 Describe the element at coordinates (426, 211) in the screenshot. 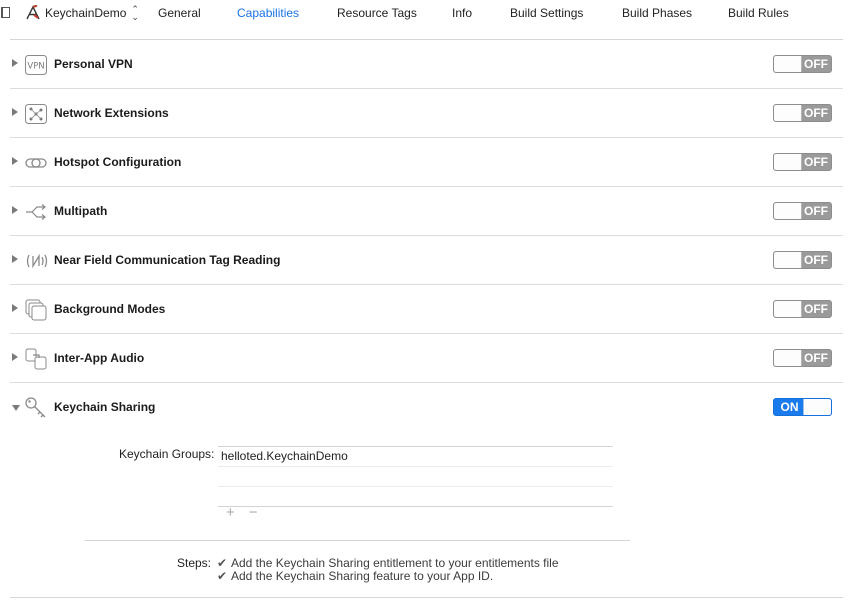

I see `capability-row-multipath: Multipath OFF` at that location.